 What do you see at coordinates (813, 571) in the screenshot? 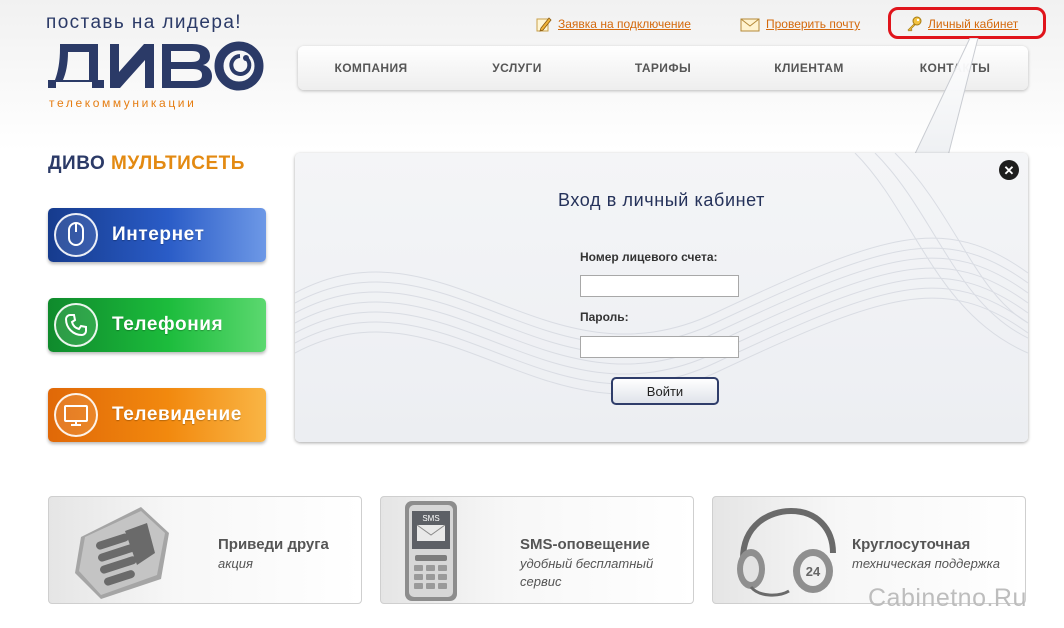
I see `svg-text: 24` at bounding box center [813, 571].